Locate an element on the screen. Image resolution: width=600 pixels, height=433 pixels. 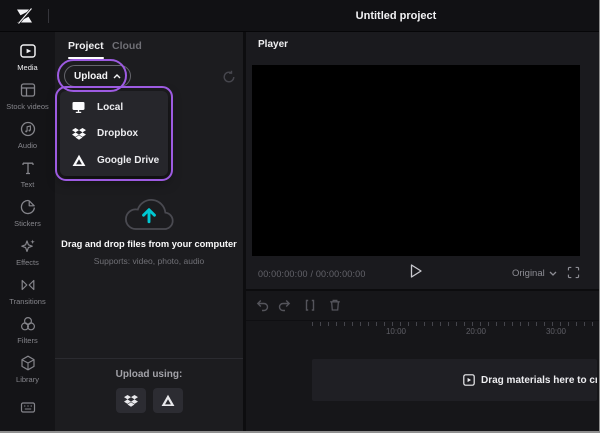
ratio-dropdown: Original is located at coordinates (534, 273).